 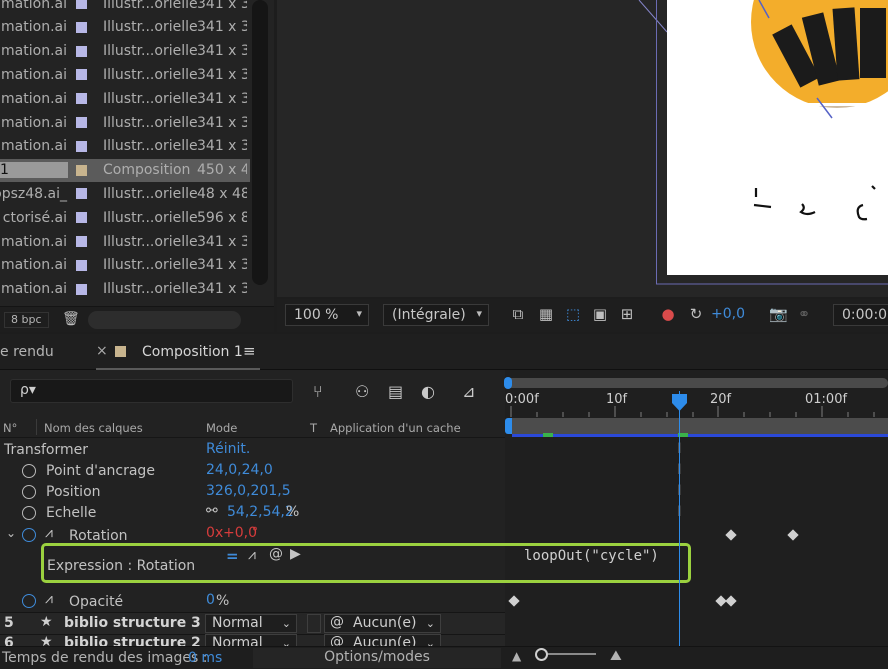 I want to click on mask-path-icon: ⬚, so click(x=573, y=314).